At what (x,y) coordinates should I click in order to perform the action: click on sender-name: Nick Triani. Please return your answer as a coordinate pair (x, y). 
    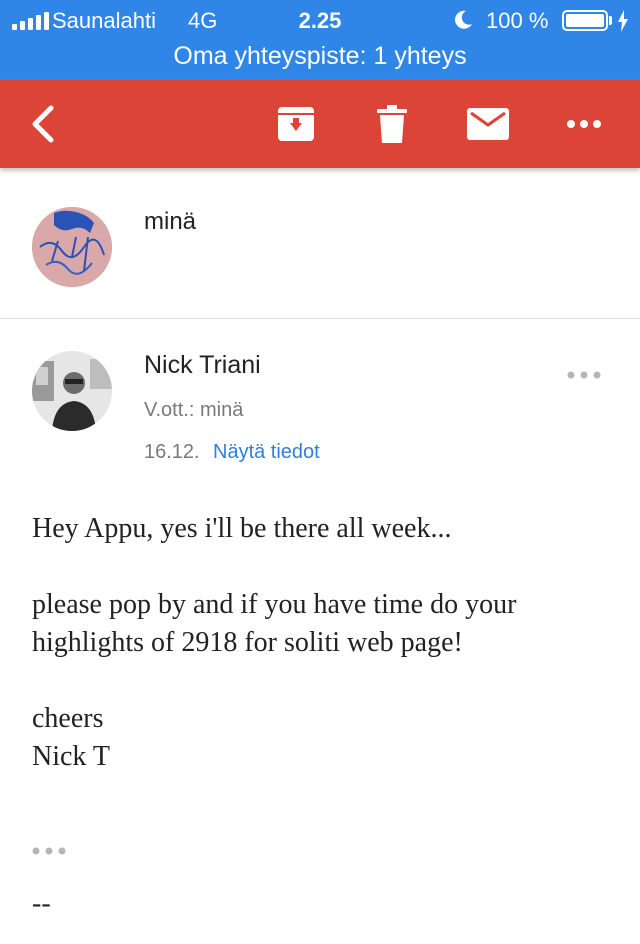
    Looking at the image, I should click on (202, 365).